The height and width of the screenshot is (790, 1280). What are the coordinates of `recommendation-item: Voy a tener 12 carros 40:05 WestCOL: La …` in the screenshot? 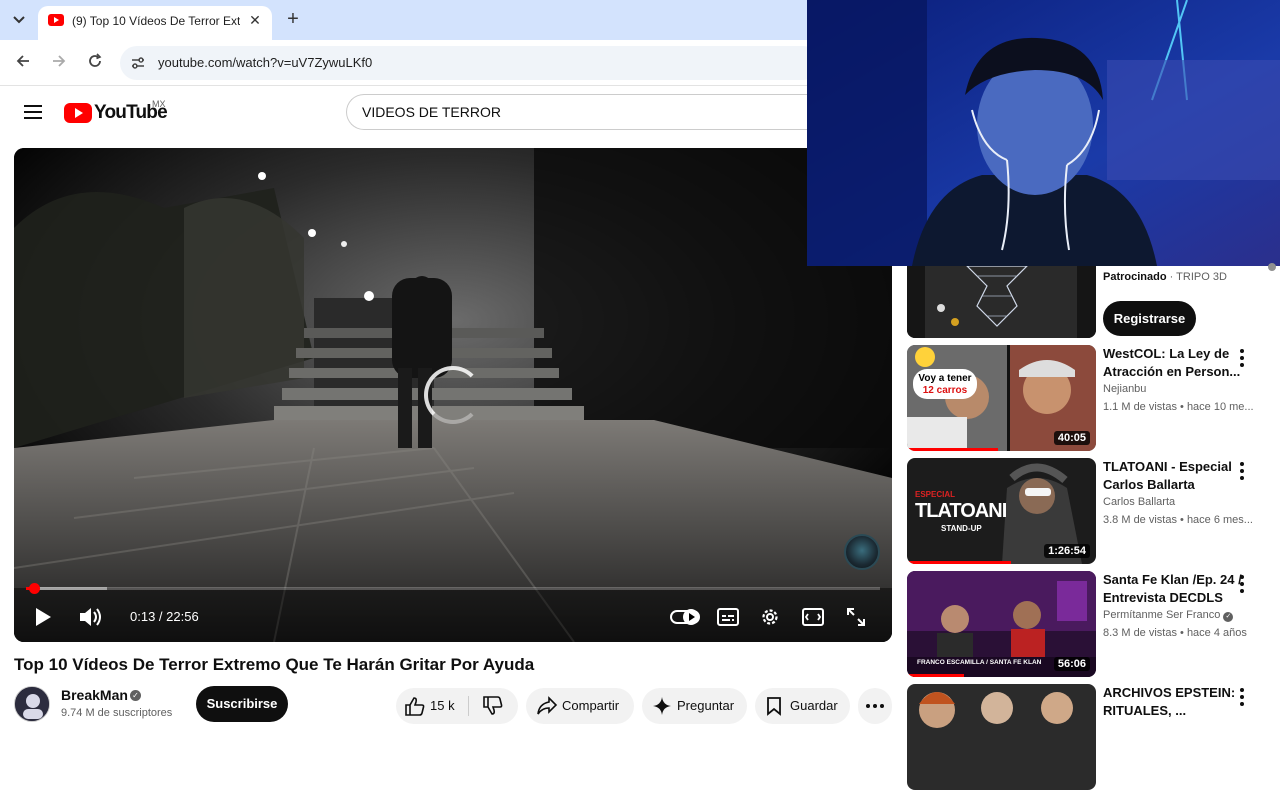 It's located at (1087, 398).